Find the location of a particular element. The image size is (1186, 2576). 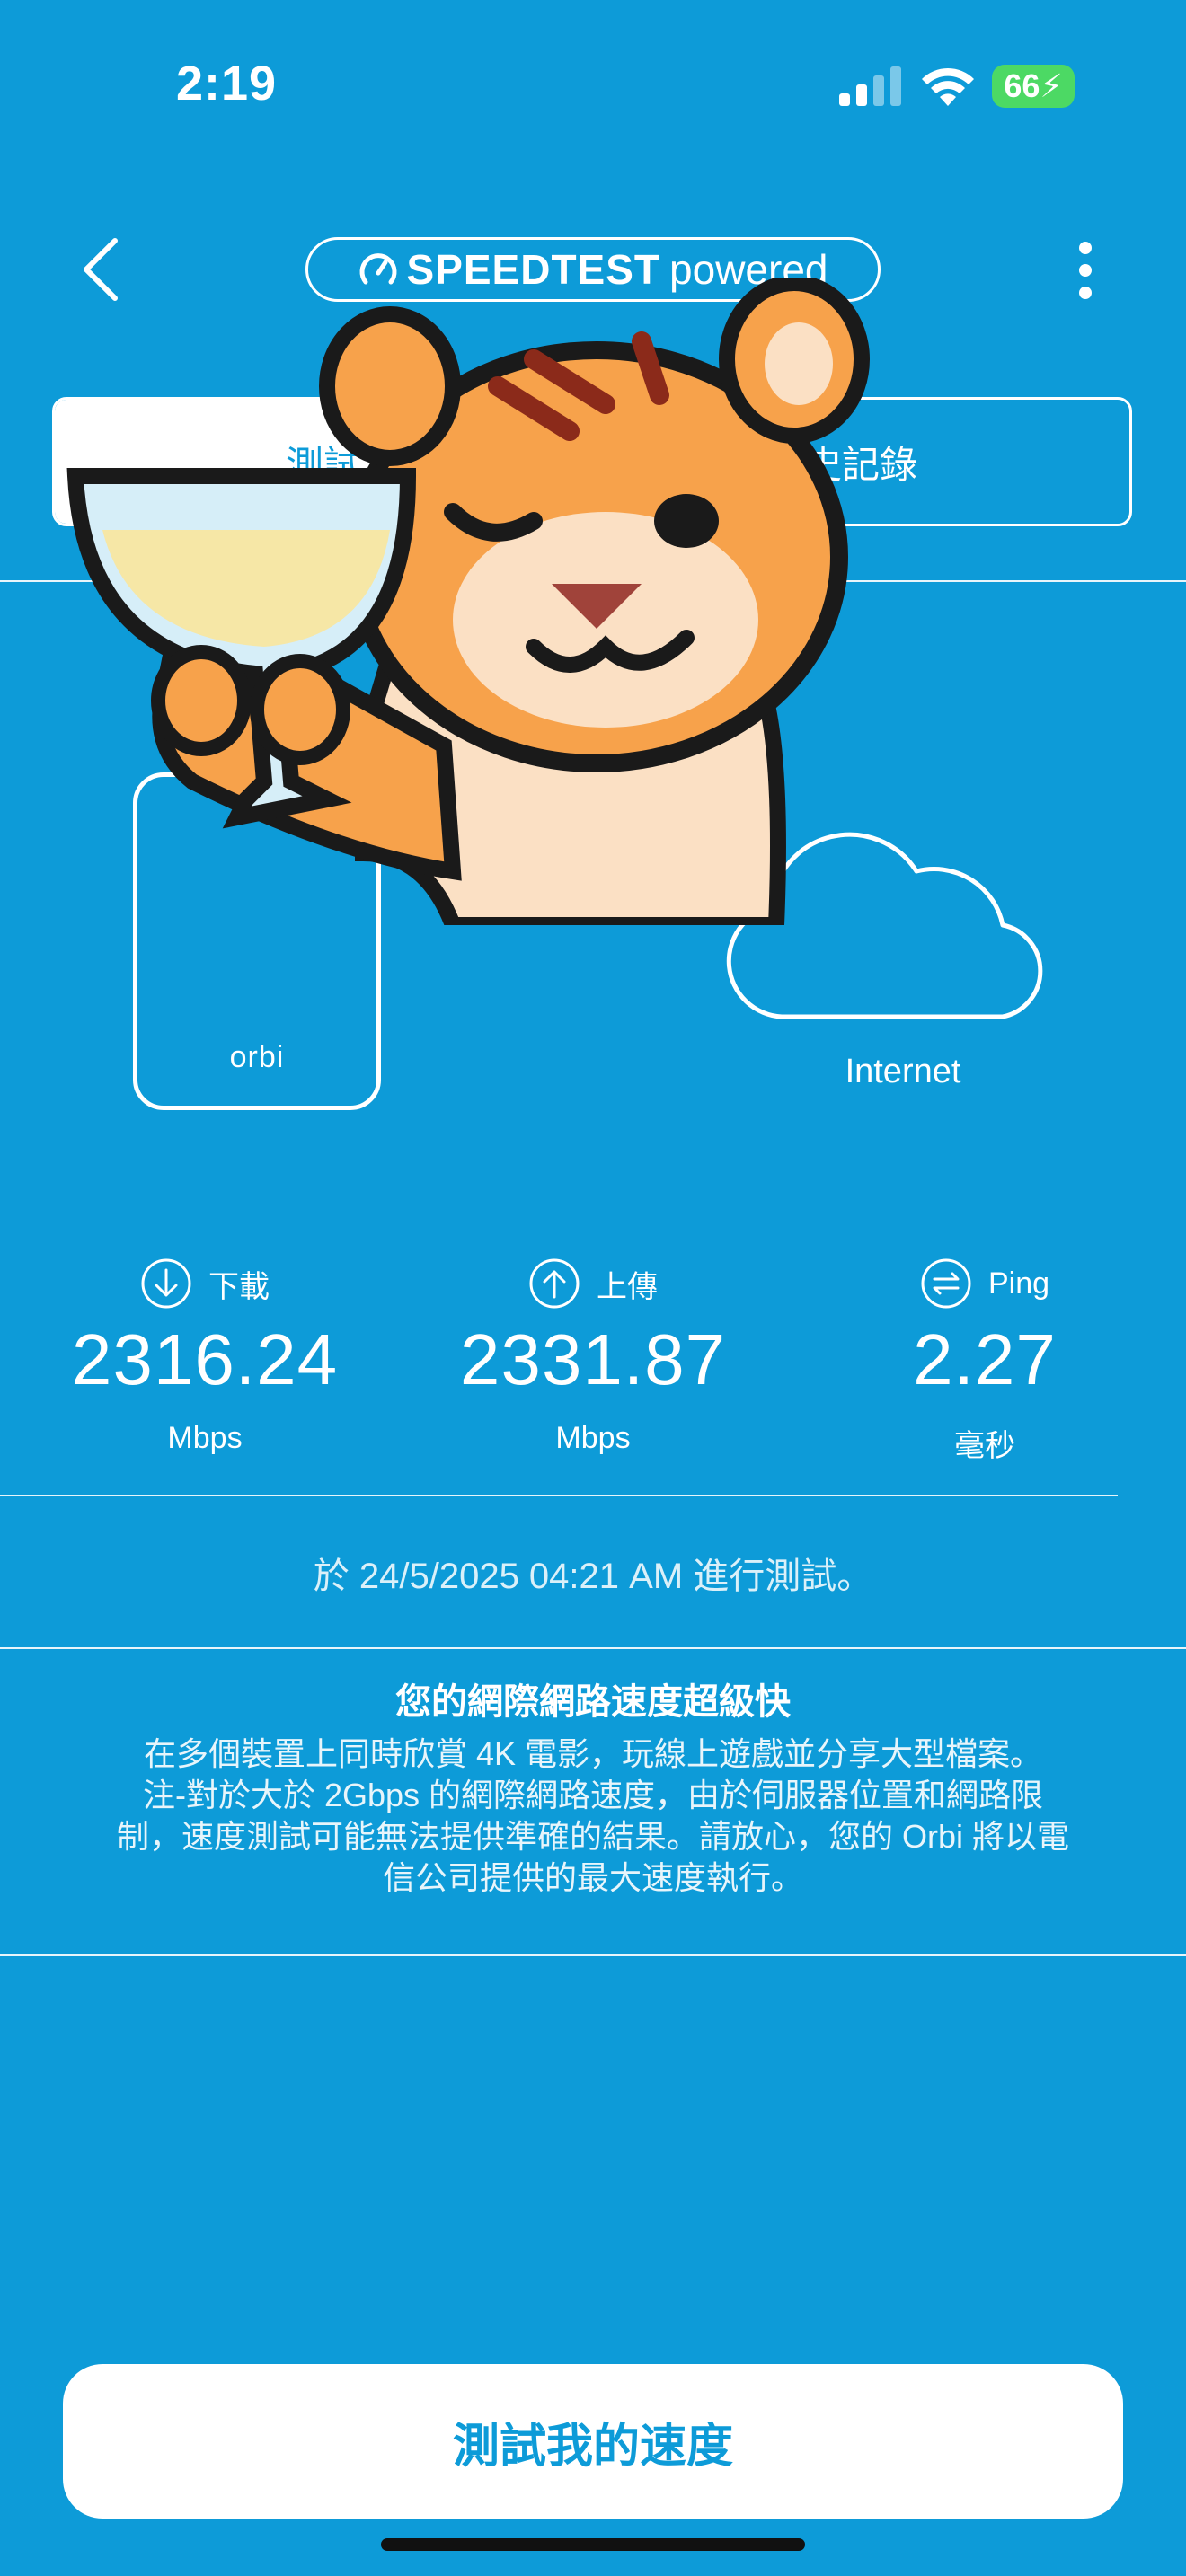

ping-stat: Ping 2.27 毫秒 is located at coordinates (984, 1361).